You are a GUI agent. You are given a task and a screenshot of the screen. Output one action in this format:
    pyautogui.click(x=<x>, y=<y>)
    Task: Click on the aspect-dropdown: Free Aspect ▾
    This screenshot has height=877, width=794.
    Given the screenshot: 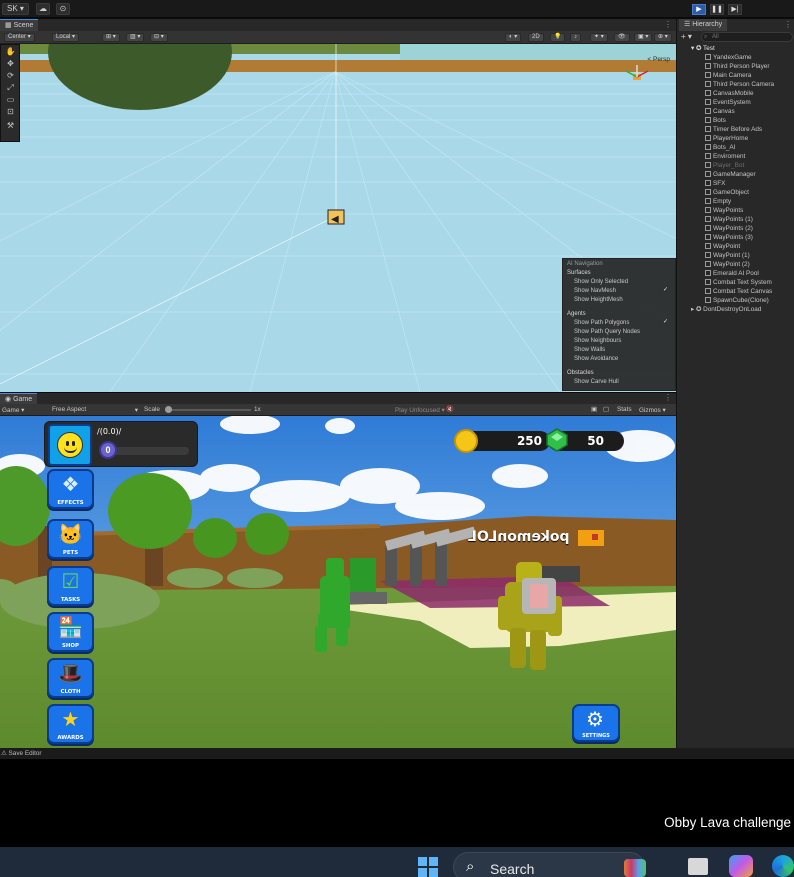 What is the action you would take?
    pyautogui.click(x=95, y=410)
    